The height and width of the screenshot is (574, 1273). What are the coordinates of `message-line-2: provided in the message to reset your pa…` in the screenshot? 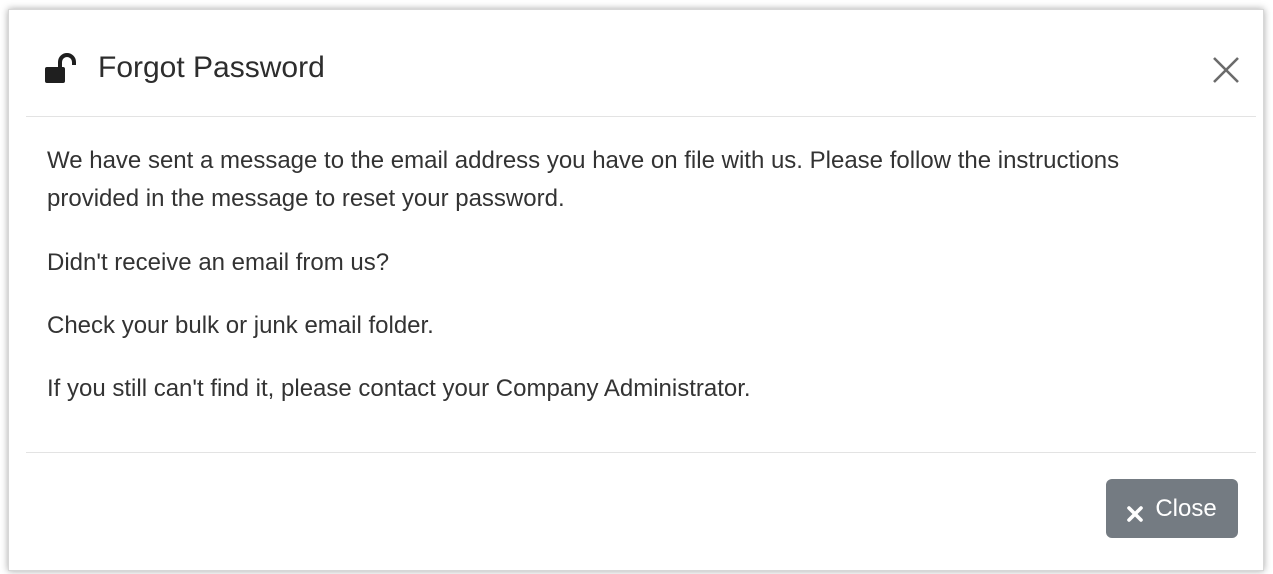 It's located at (306, 198).